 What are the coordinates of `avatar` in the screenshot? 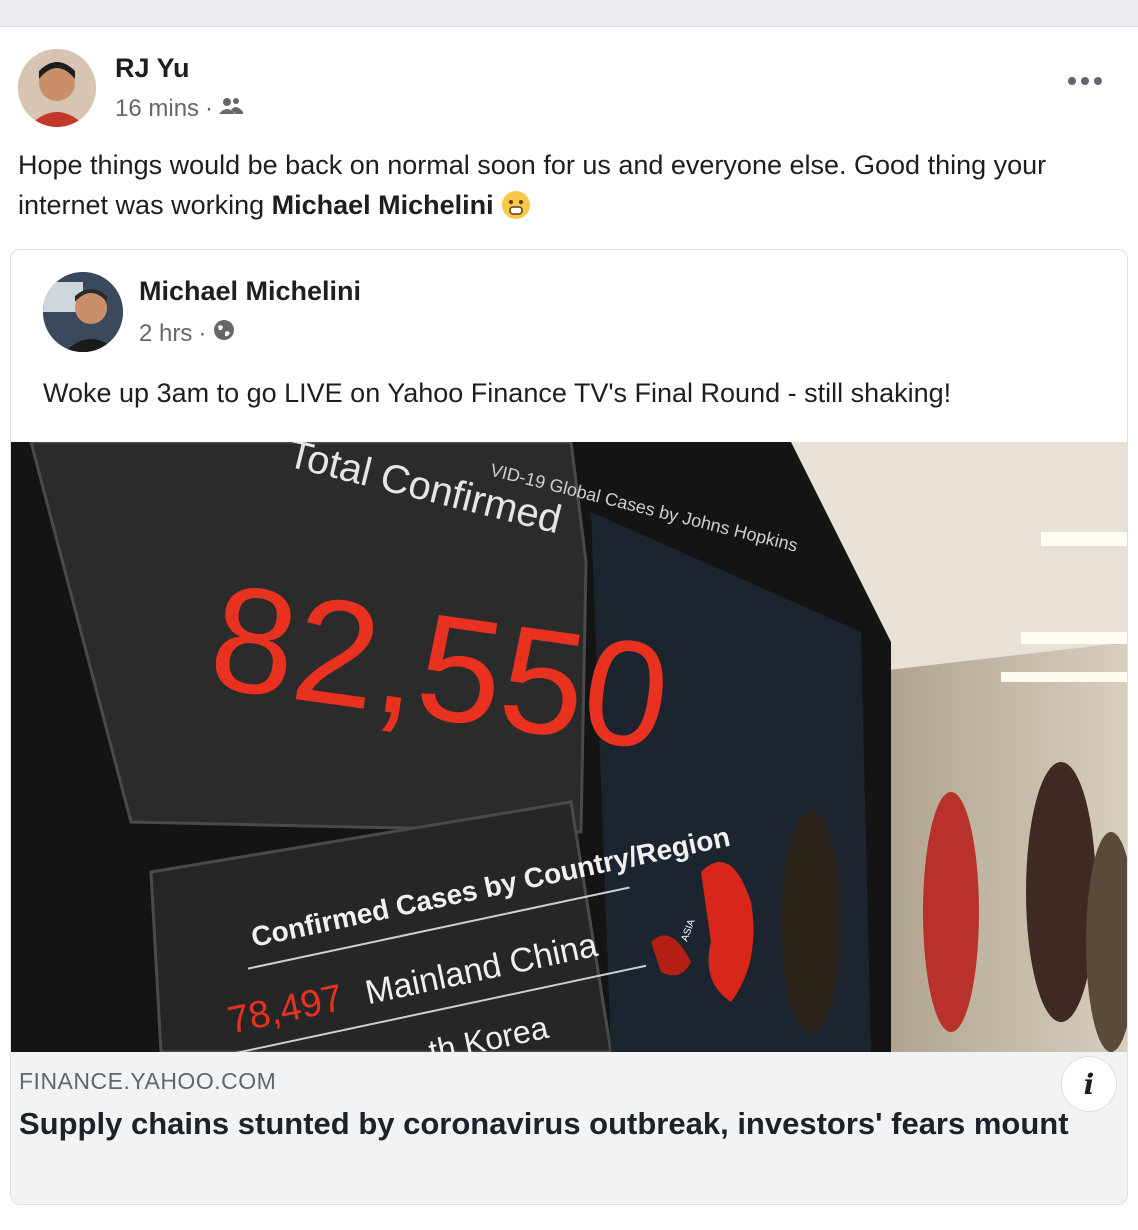 It's located at (57, 88).